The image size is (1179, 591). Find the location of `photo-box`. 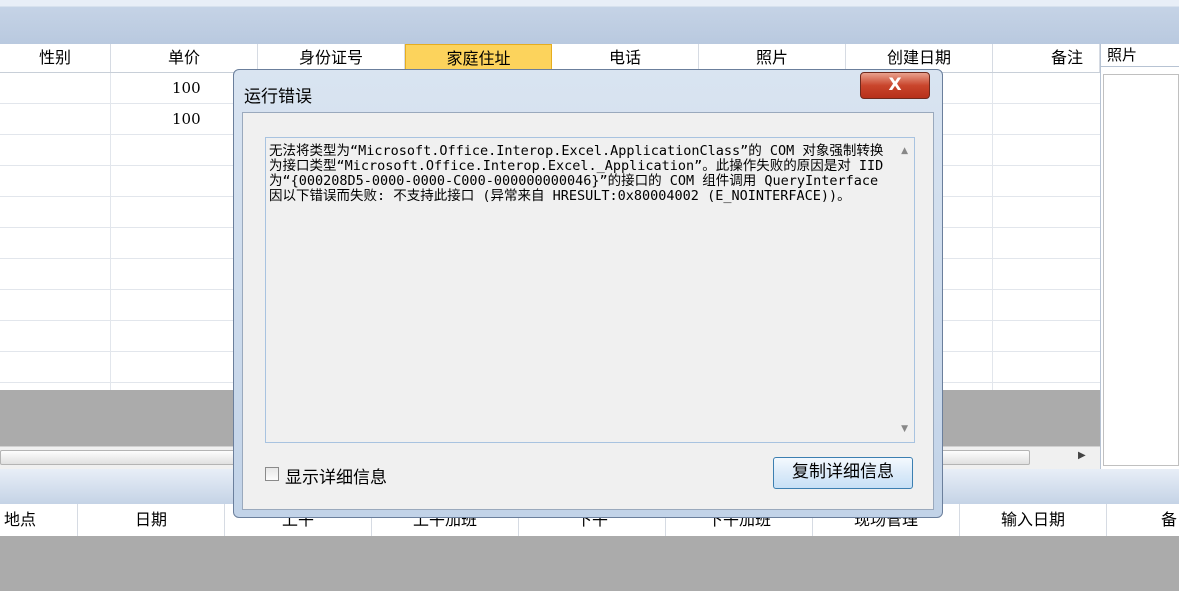

photo-box is located at coordinates (1141, 270).